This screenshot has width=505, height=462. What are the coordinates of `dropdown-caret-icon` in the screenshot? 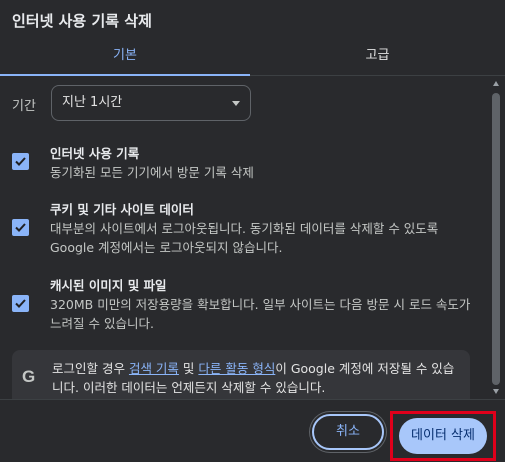 It's located at (236, 103).